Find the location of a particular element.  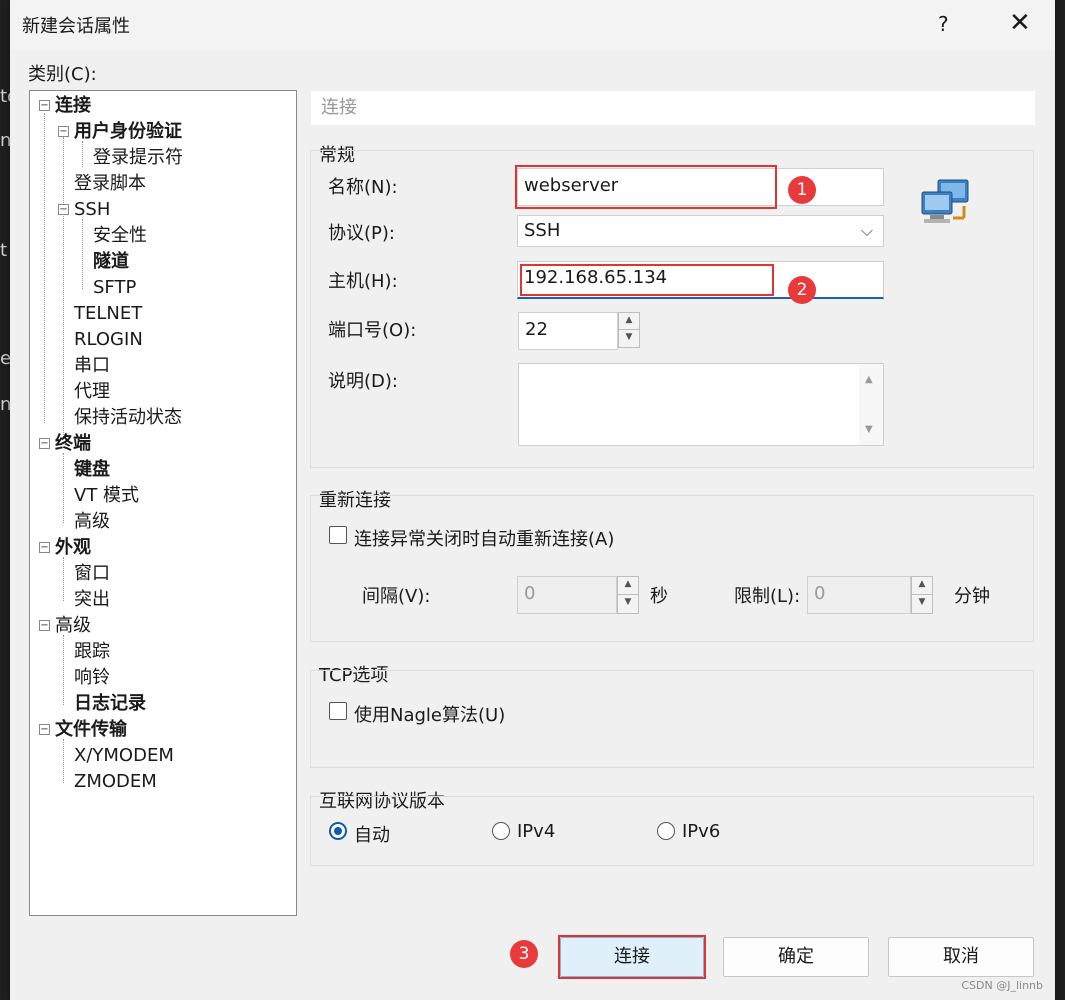

tree-item-sftp: SFTP is located at coordinates (114, 288).